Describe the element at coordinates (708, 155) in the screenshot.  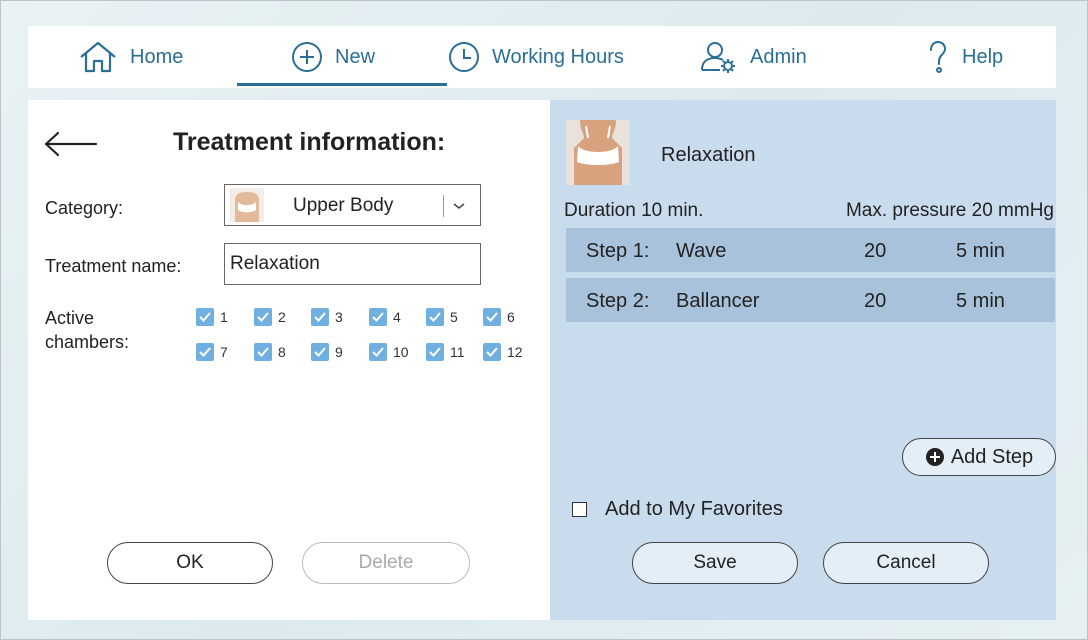
I see `summary-title: Relaxation` at that location.